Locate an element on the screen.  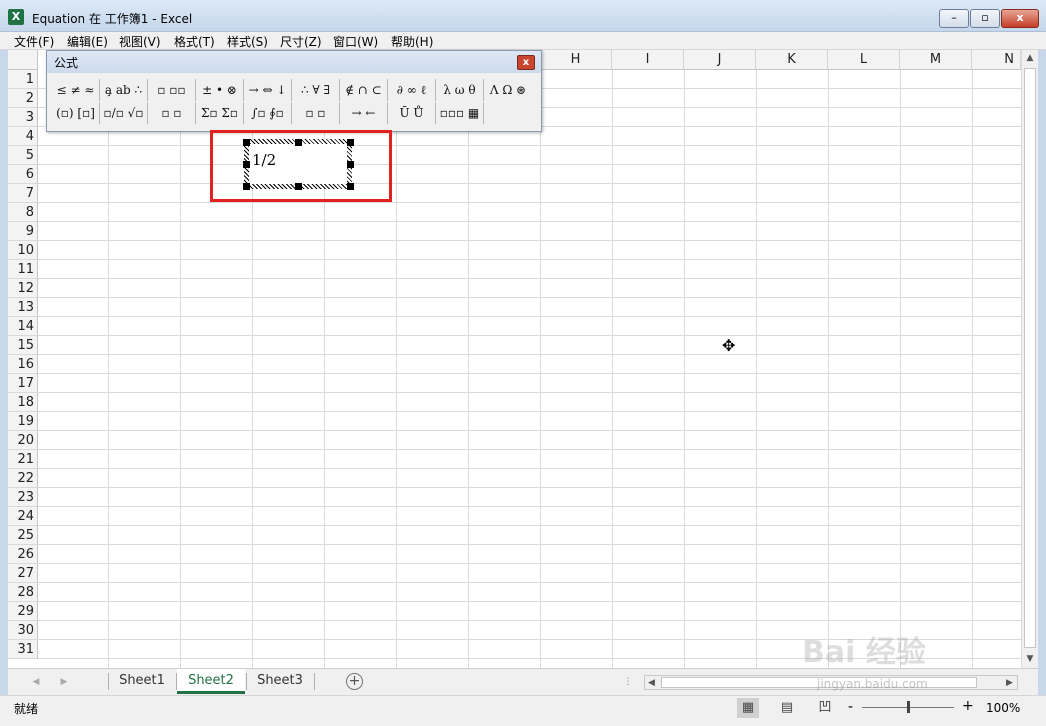
row-header: 4 is located at coordinates (23, 136).